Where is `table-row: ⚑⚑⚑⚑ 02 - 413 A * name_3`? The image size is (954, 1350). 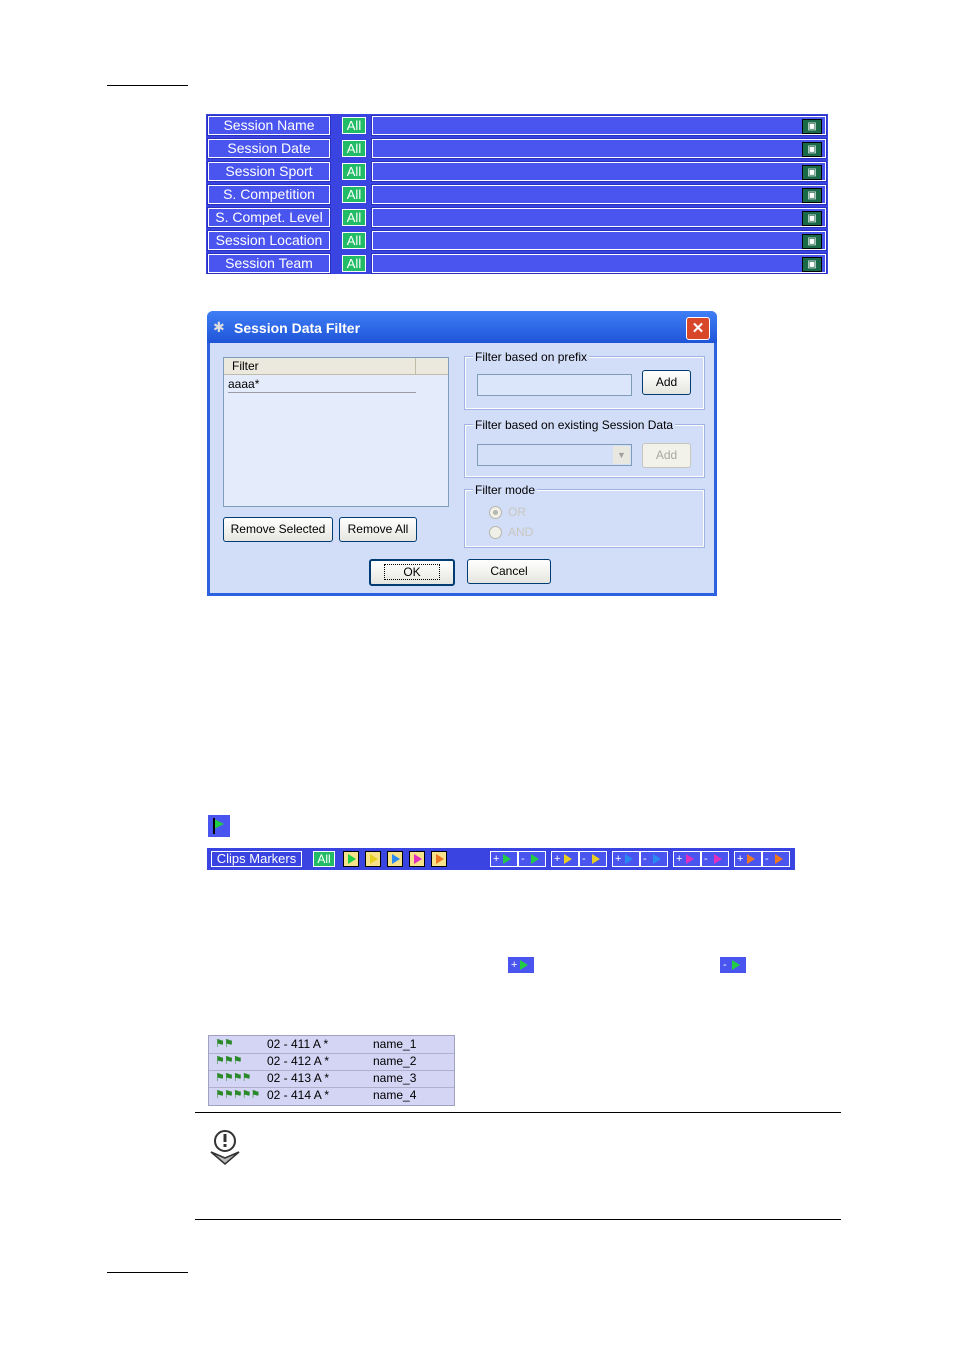 table-row: ⚑⚑⚑⚑ 02 - 413 A * name_3 is located at coordinates (331, 1079).